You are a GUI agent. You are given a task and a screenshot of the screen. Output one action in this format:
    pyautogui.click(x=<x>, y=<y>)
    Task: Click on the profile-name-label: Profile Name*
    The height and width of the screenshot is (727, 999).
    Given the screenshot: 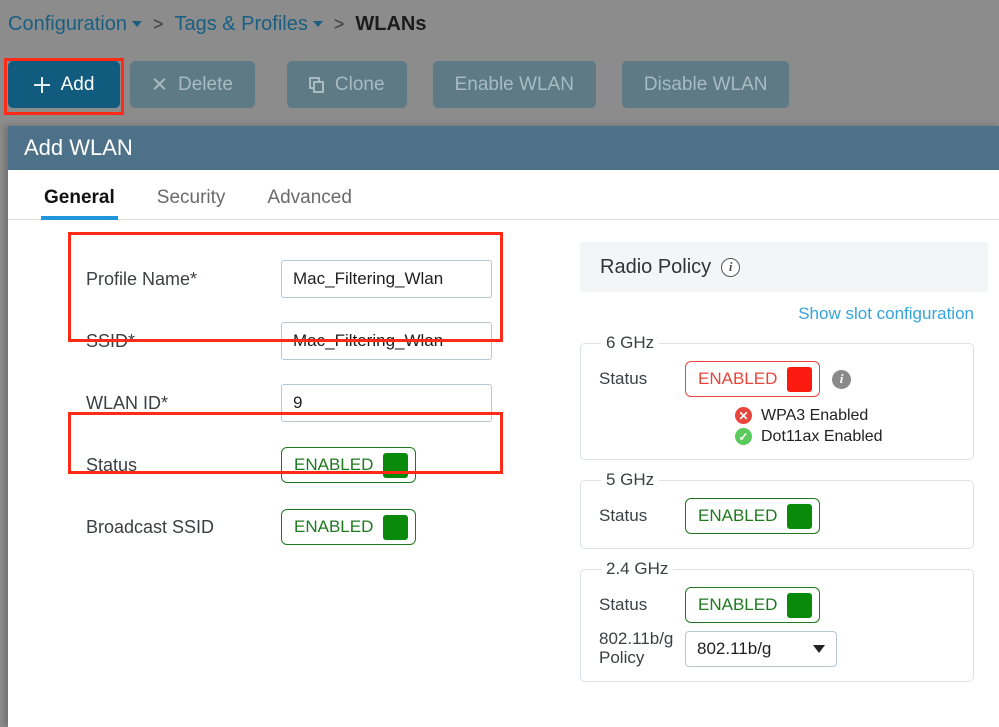 What is the action you would take?
    pyautogui.click(x=142, y=278)
    